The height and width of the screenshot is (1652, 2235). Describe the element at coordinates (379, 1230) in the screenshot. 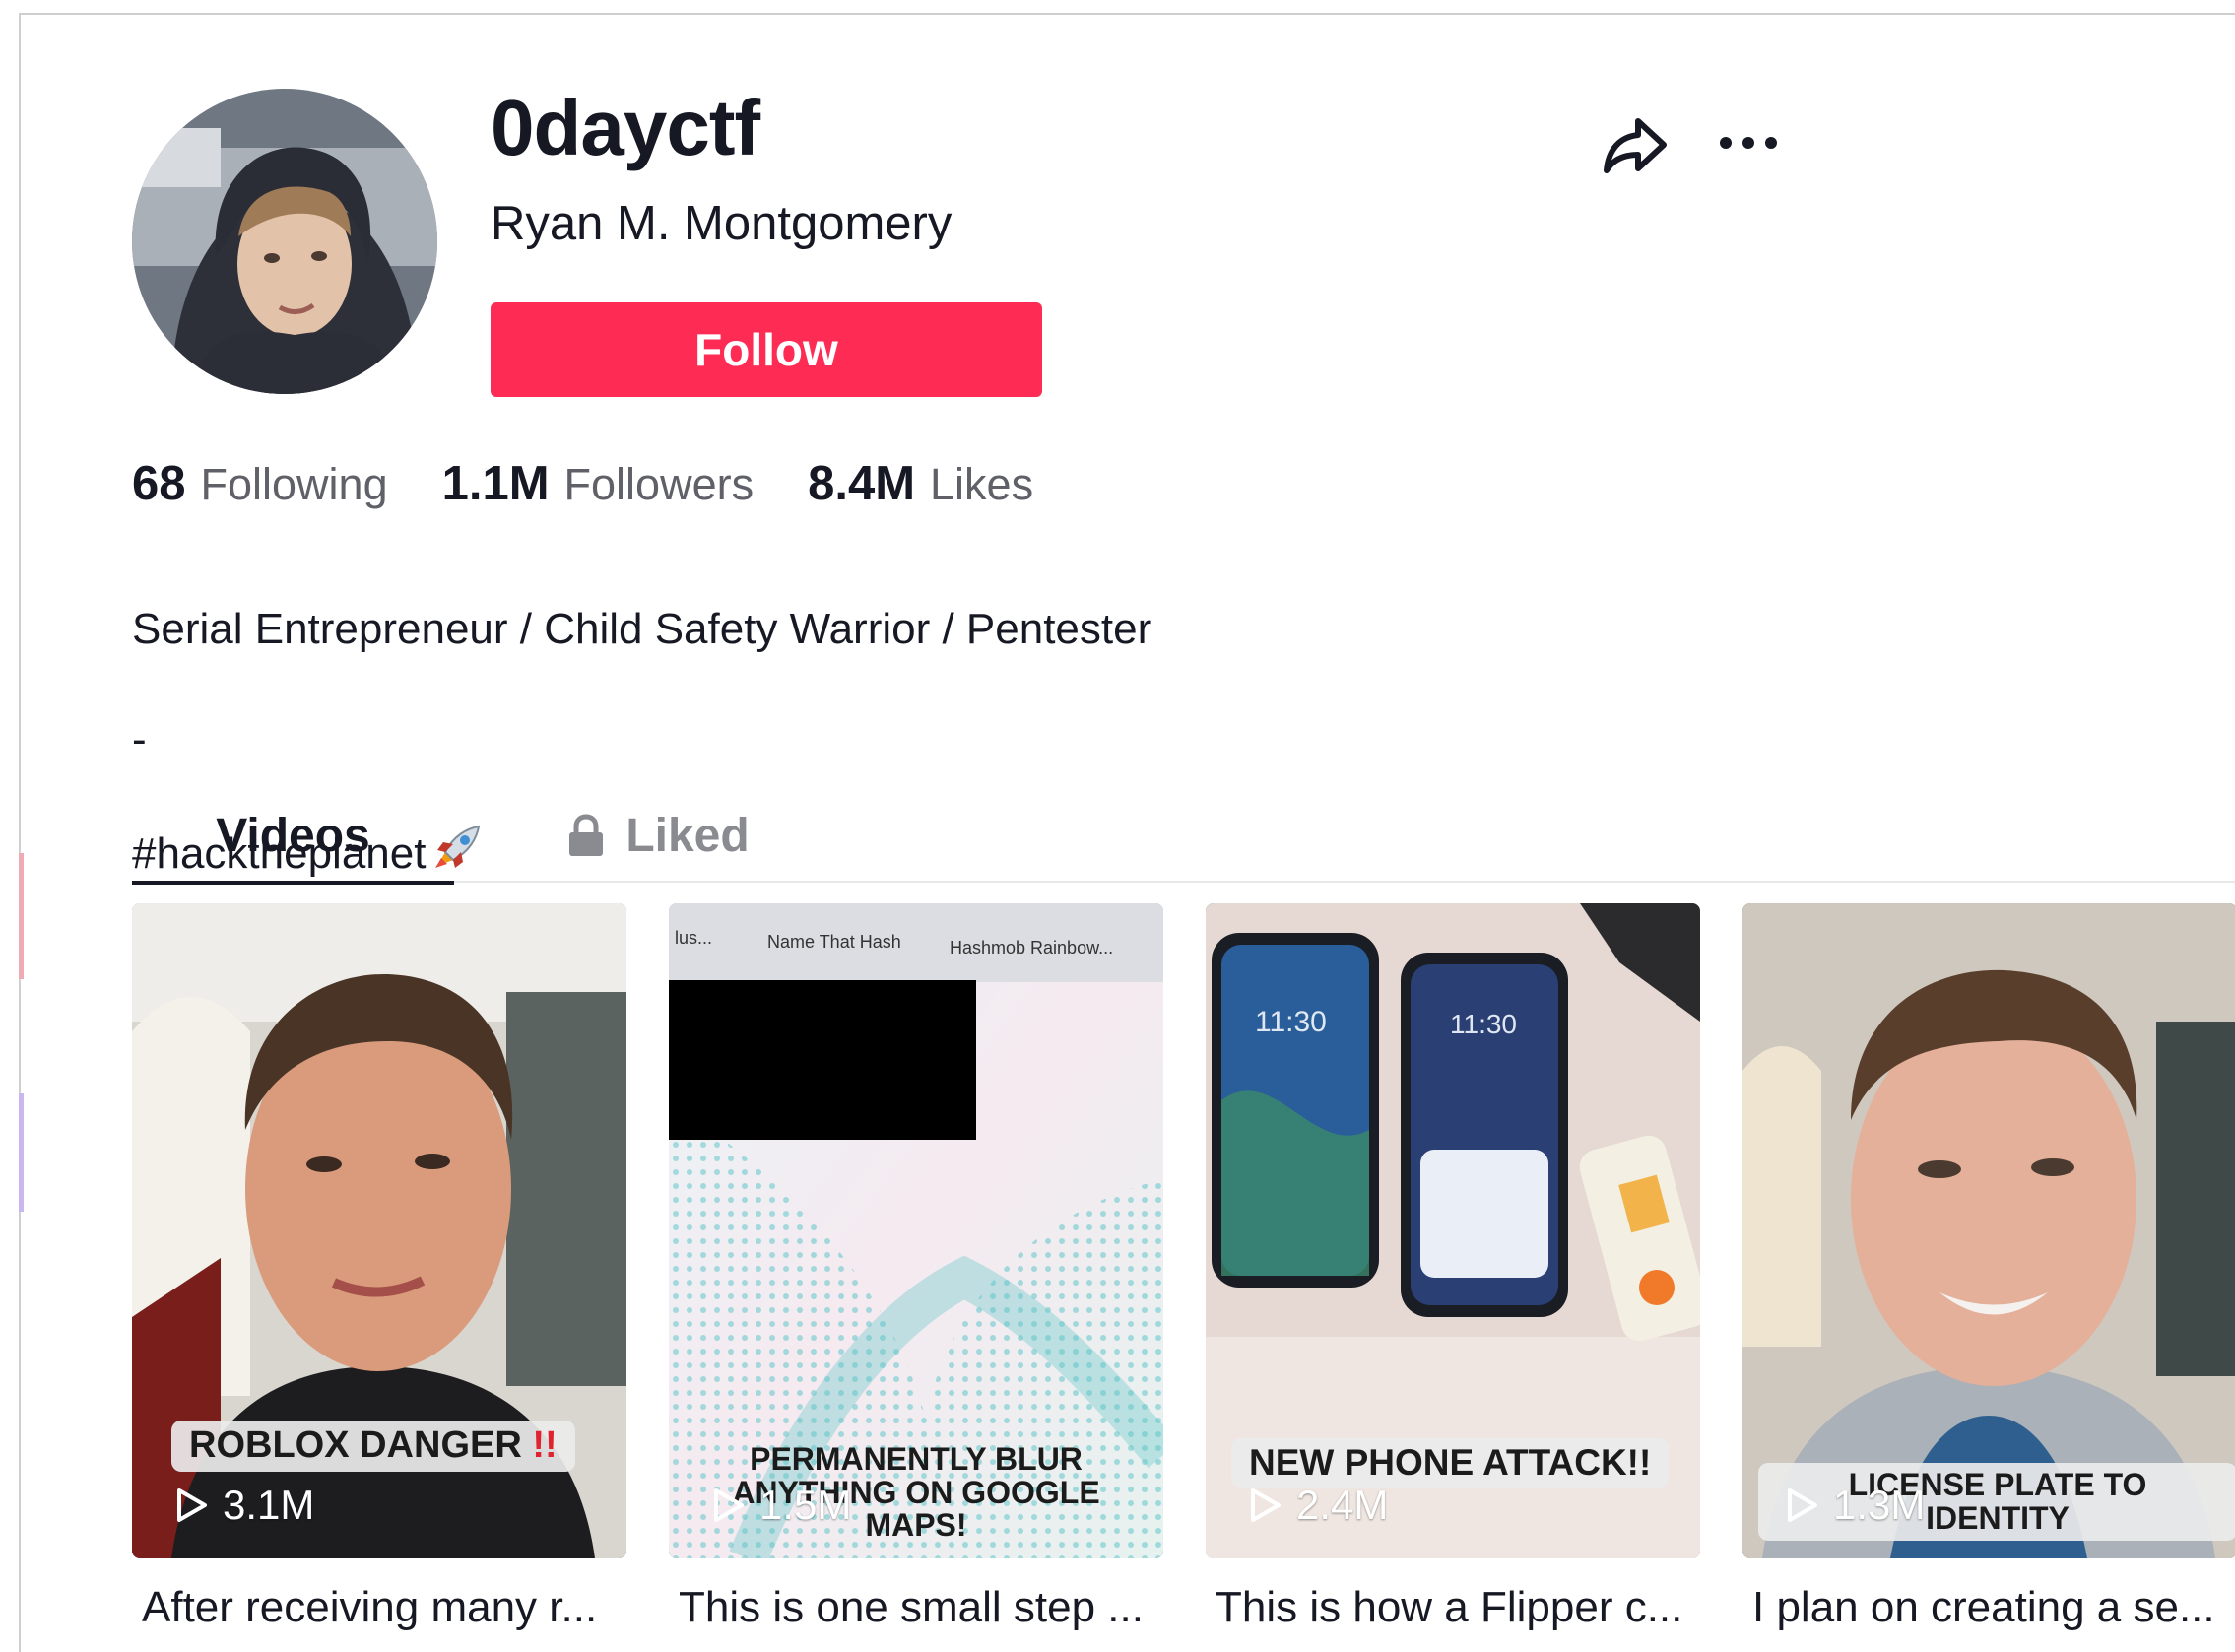

I see `video-thumbnail: ROBLOX DANGER !! 3.1M` at that location.